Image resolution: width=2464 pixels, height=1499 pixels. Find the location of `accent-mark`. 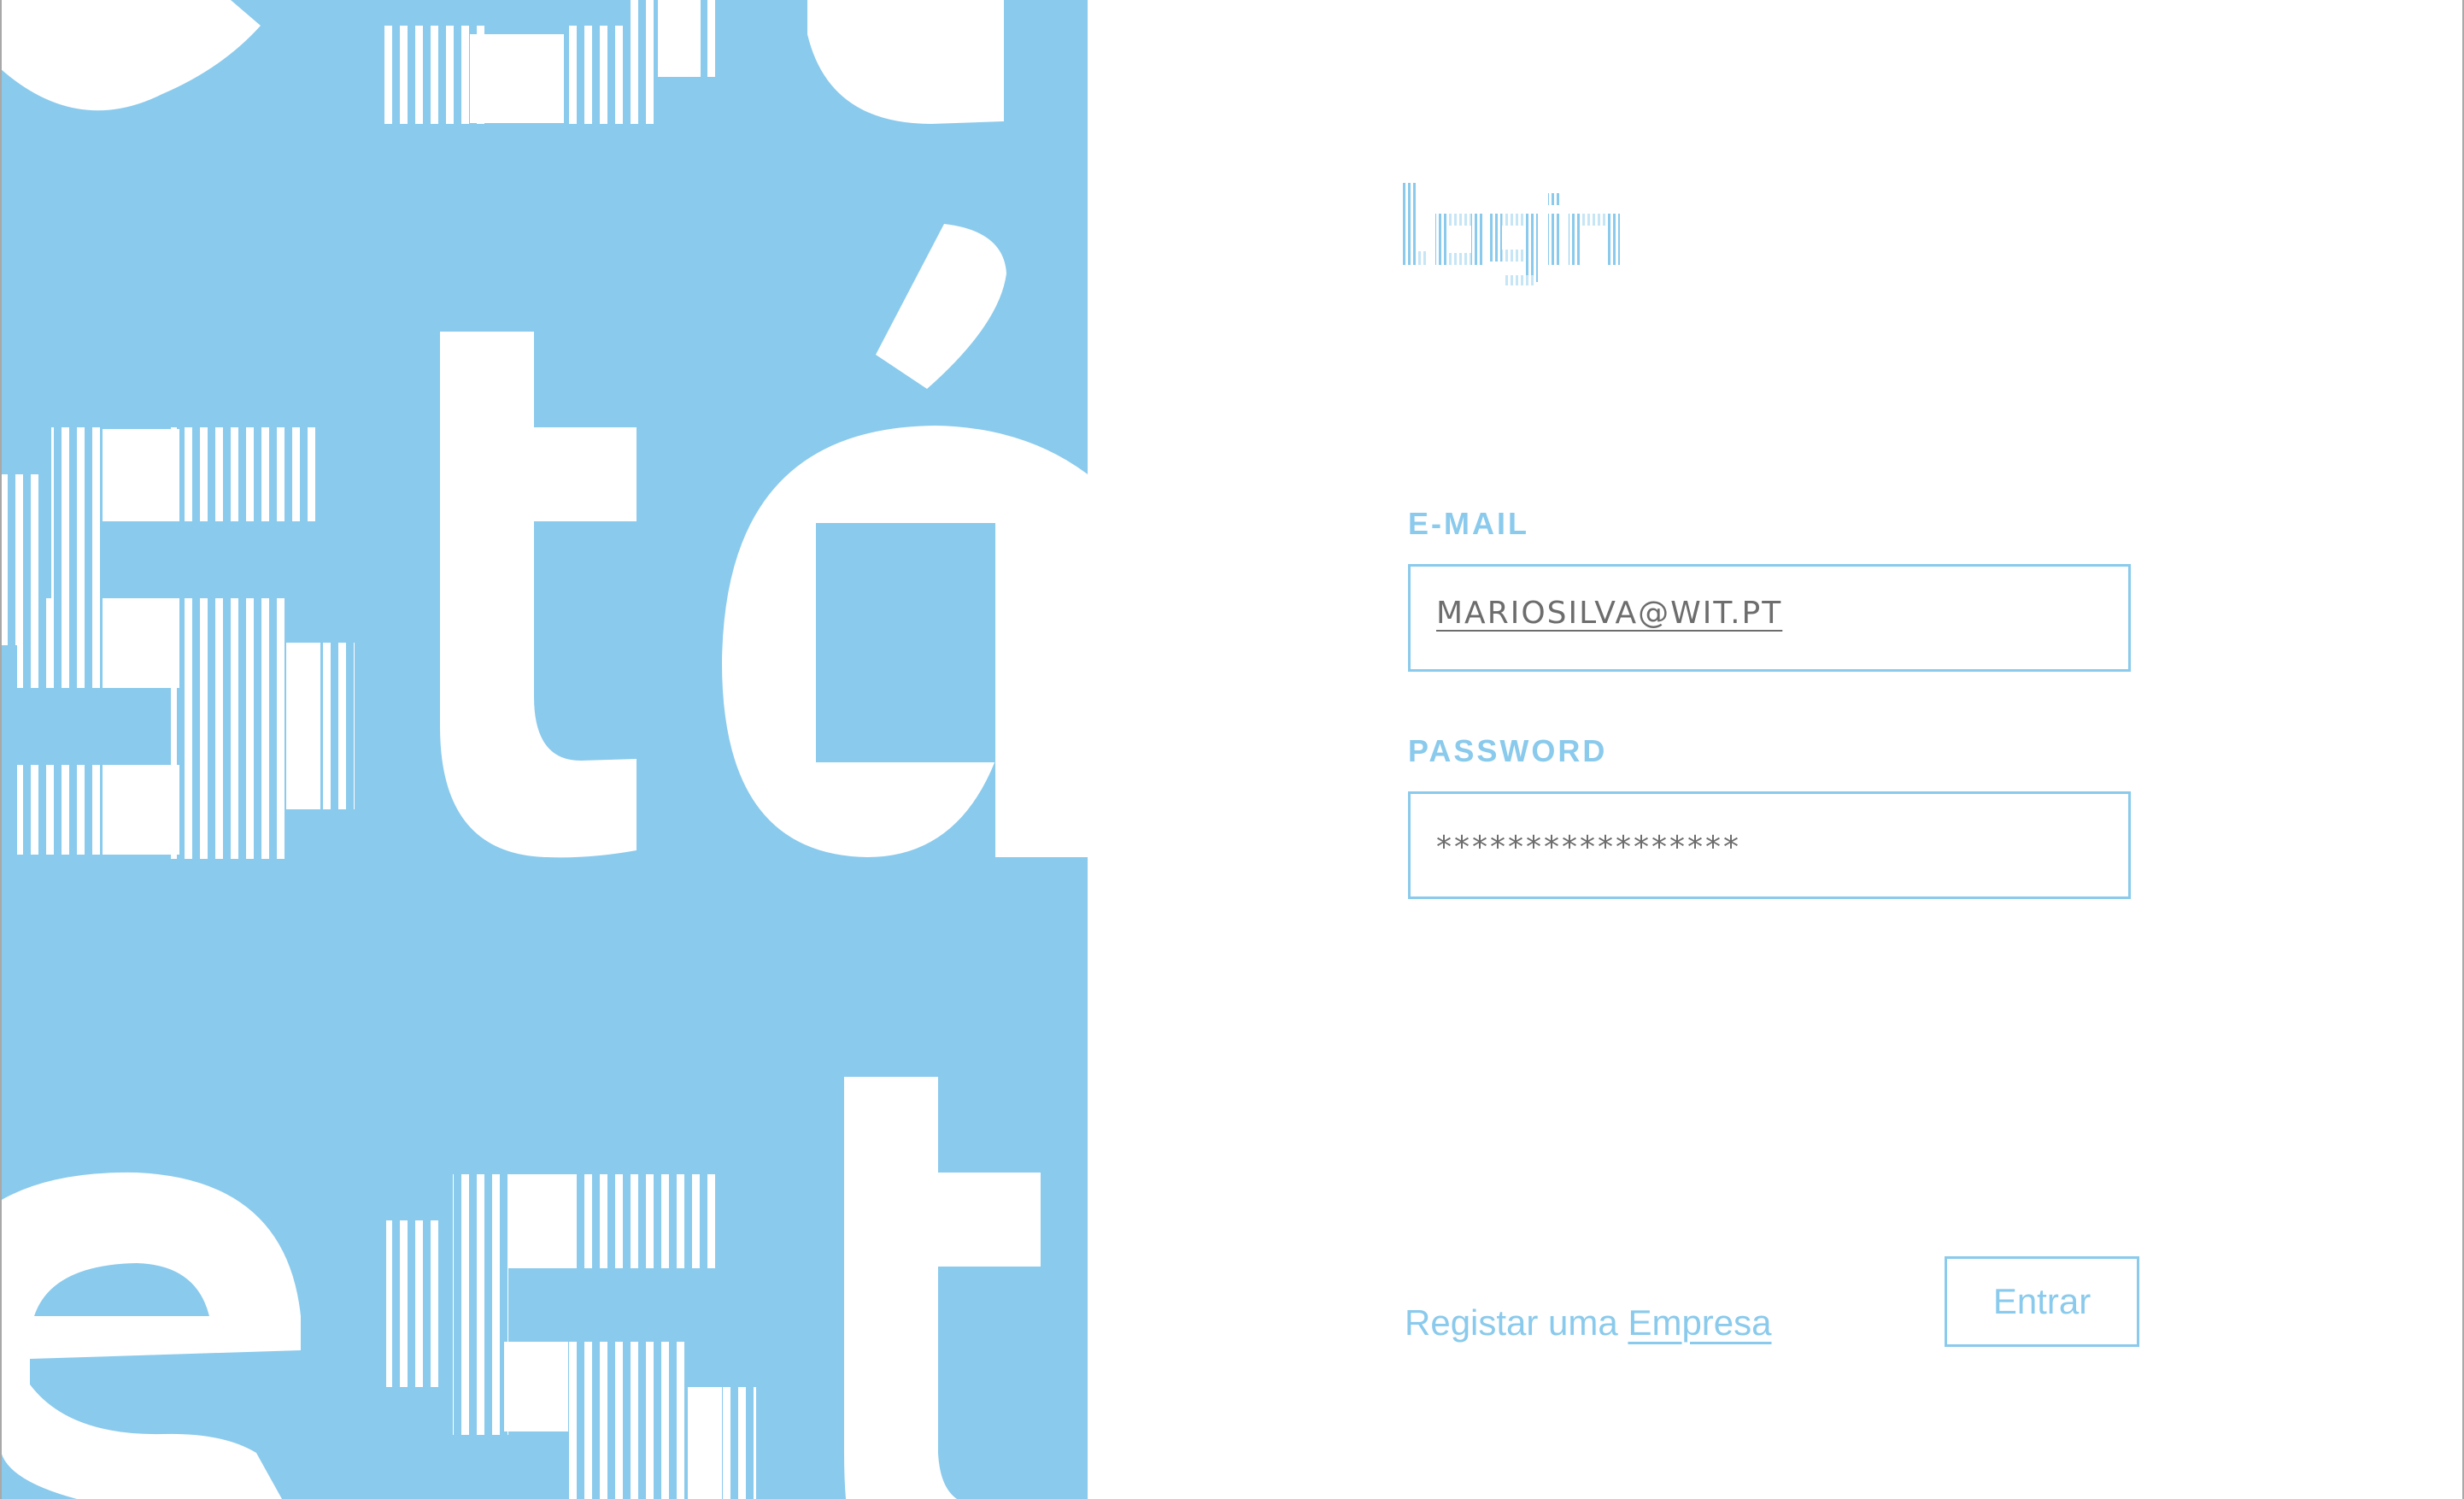

accent-mark is located at coordinates (941, 306).